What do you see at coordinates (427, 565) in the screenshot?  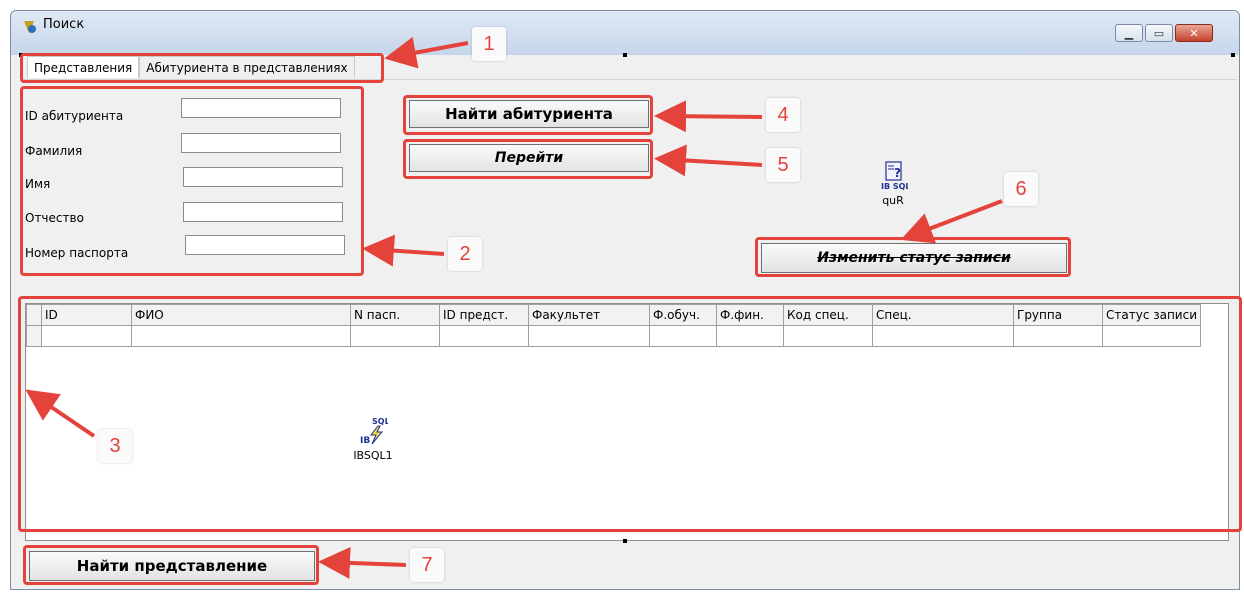 I see `annotation-number-7: 7` at bounding box center [427, 565].